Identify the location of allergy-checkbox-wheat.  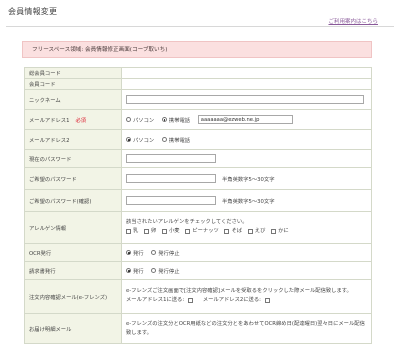
(164, 231).